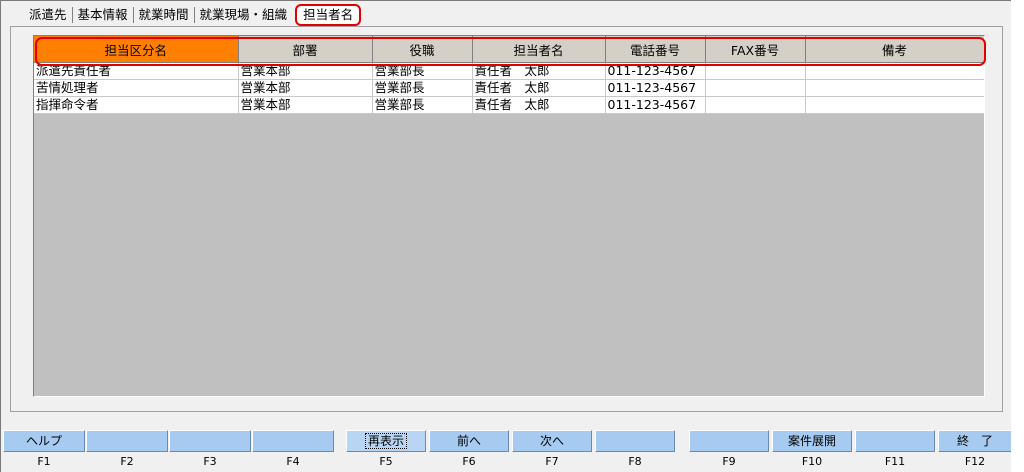 Image resolution: width=1024 pixels, height=472 pixels. I want to click on tab-person-in-charge: 担当者名, so click(328, 15).